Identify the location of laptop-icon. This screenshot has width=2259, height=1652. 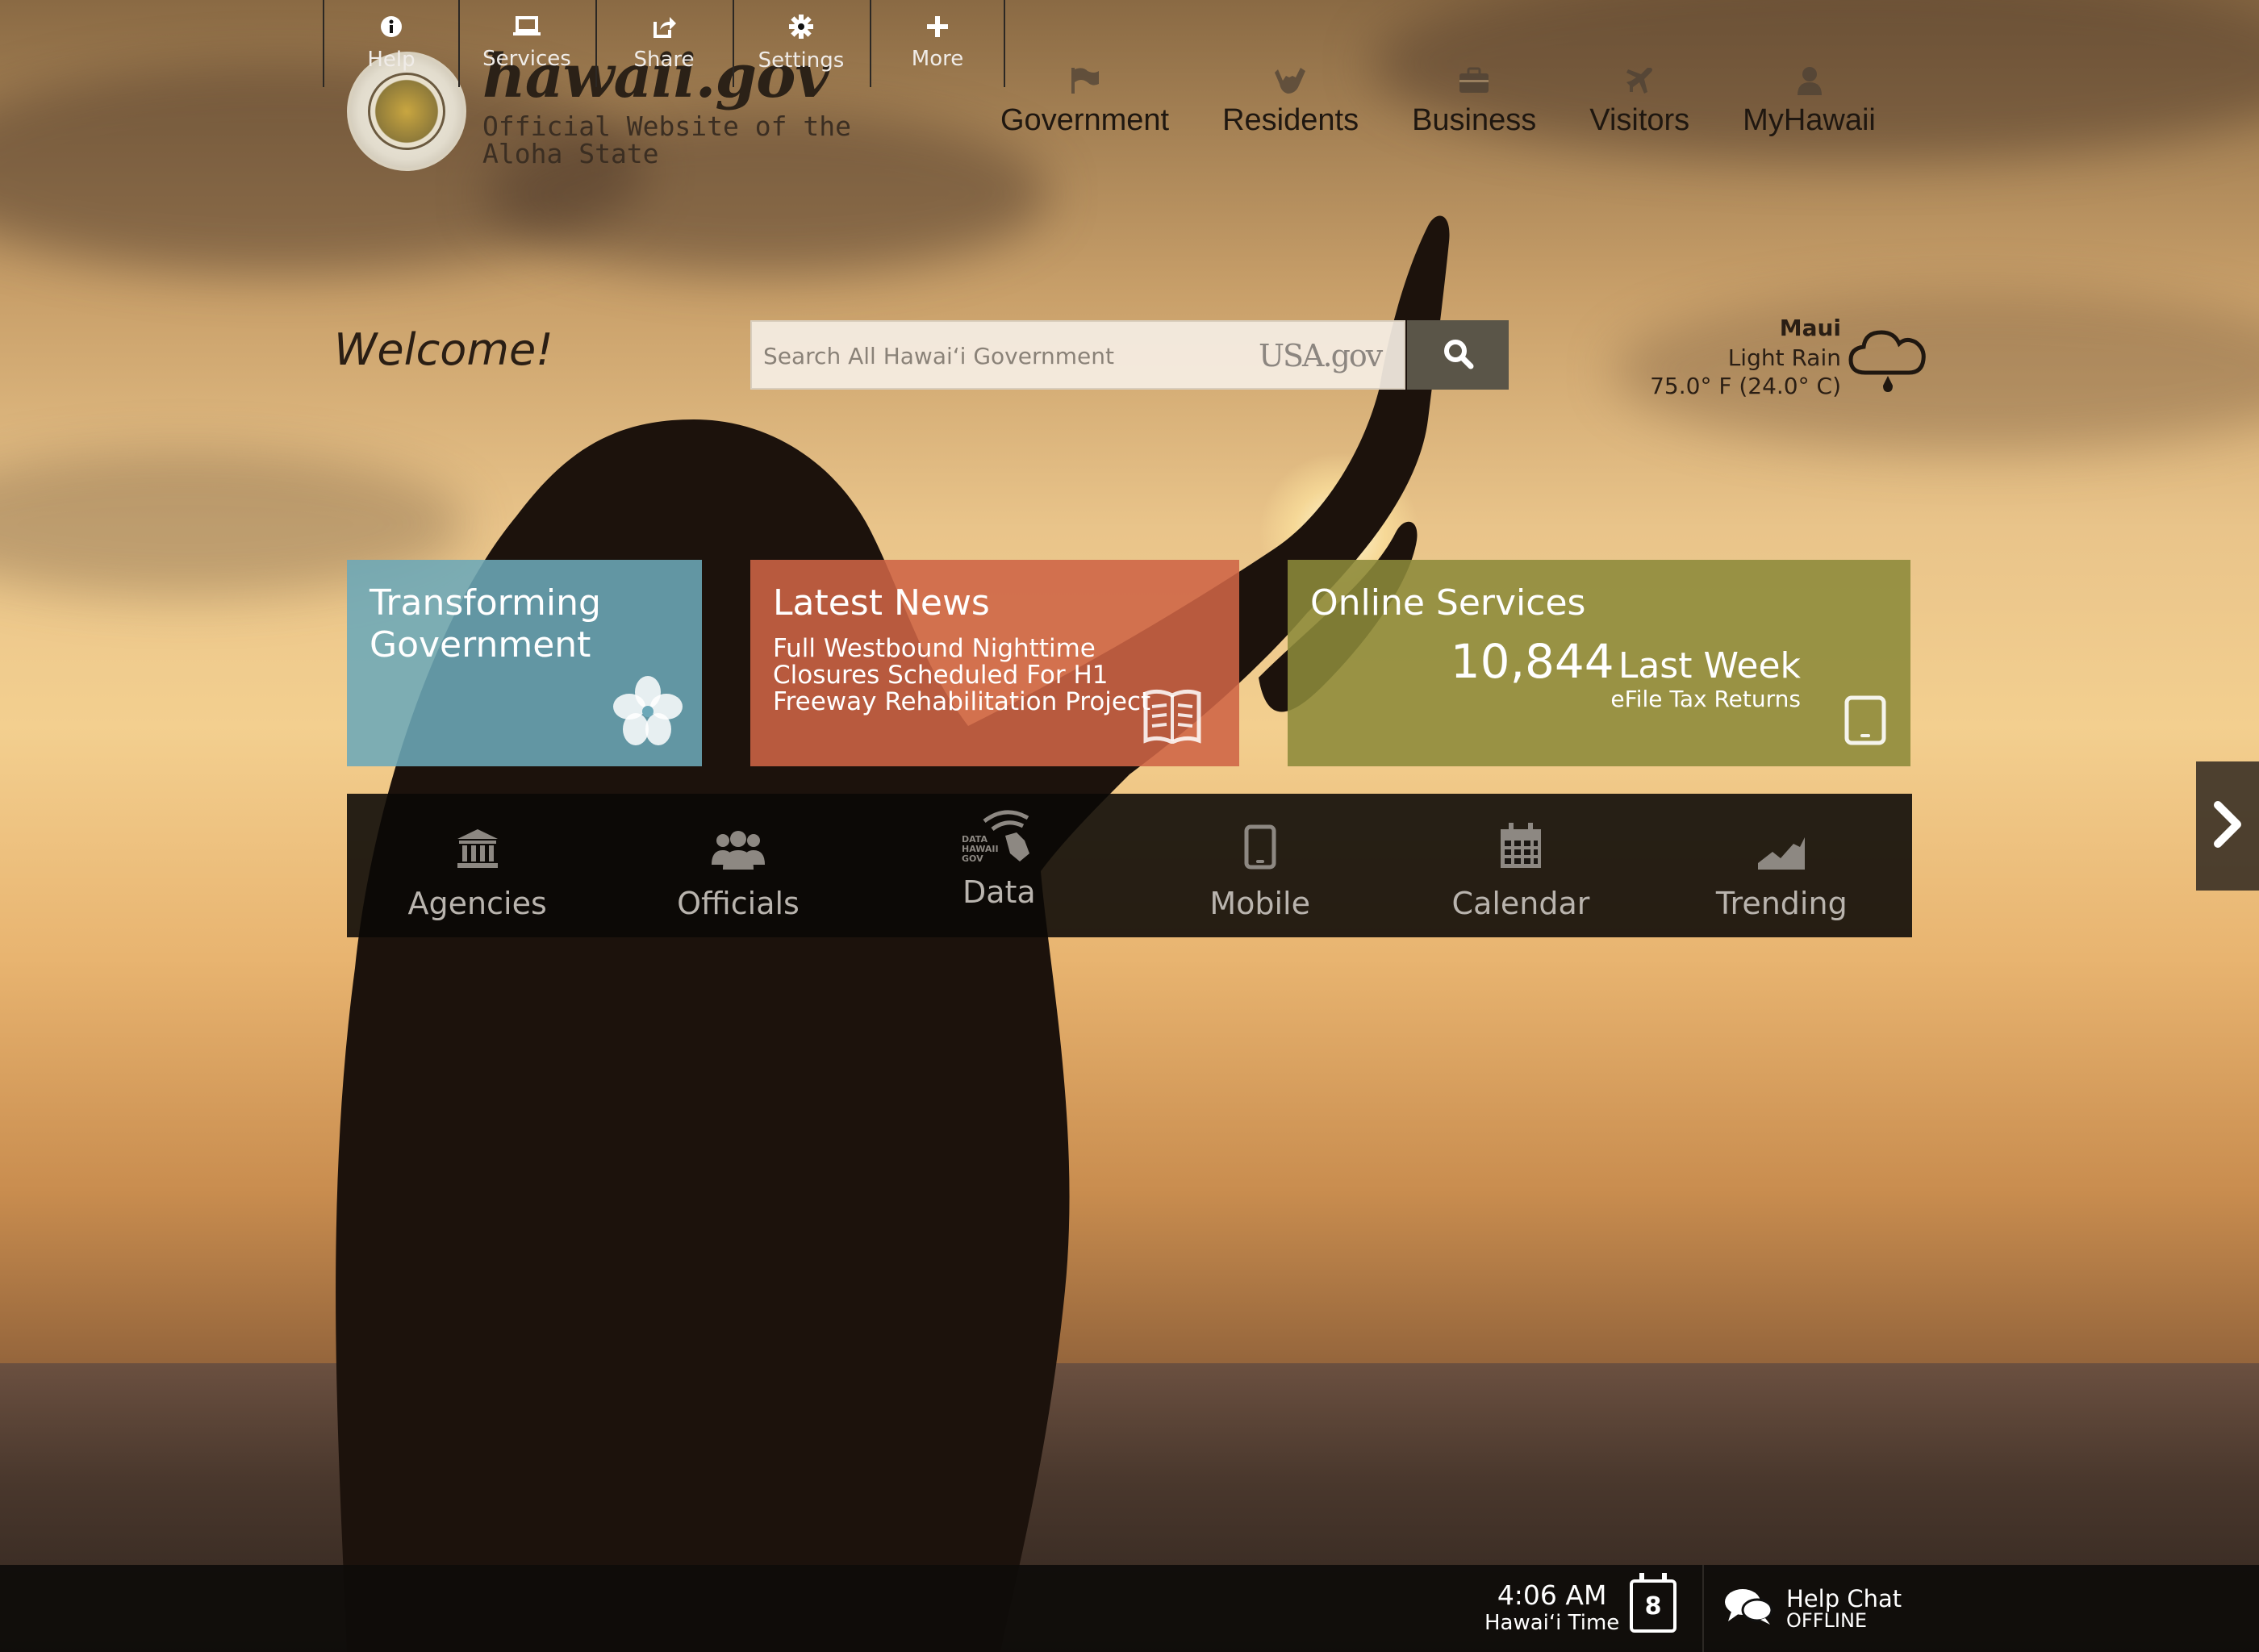
(527, 28).